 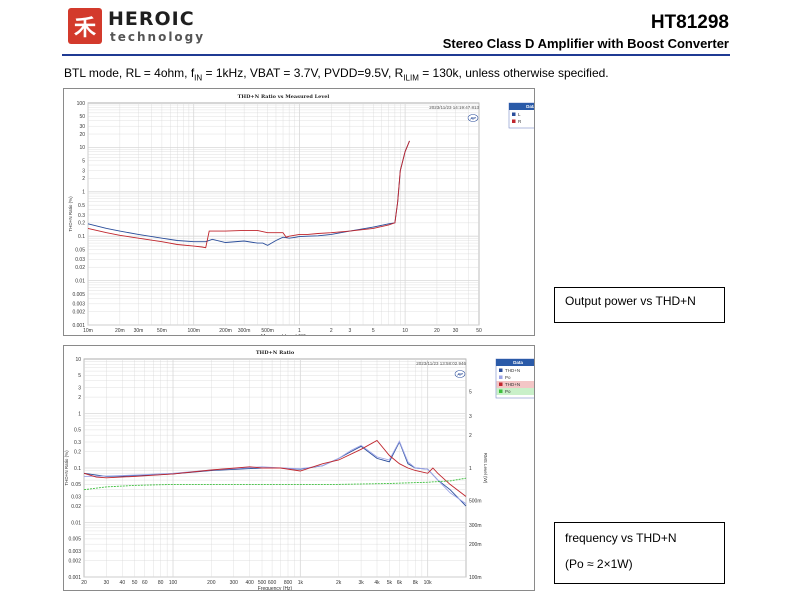 I want to click on caption-bottom: frequency vs THD+N (Po ≈ 2×1W), so click(x=639, y=553).